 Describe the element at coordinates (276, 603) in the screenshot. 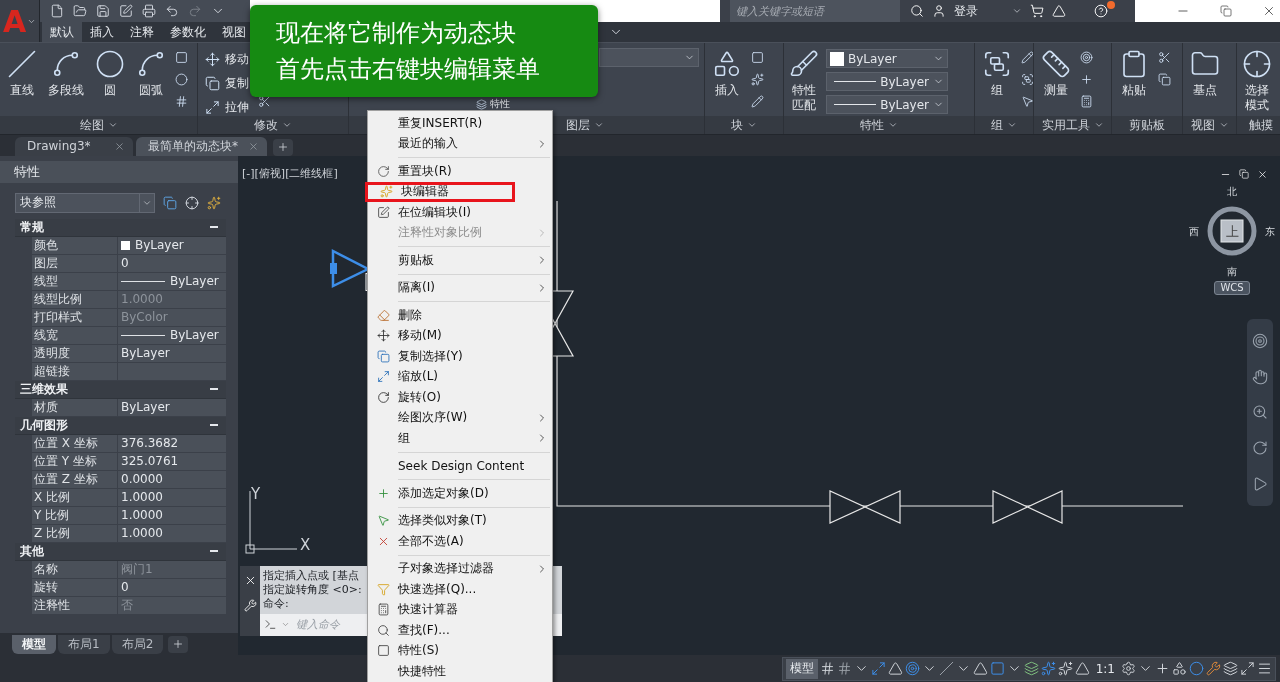

I see `command-history-line: 命令:` at that location.